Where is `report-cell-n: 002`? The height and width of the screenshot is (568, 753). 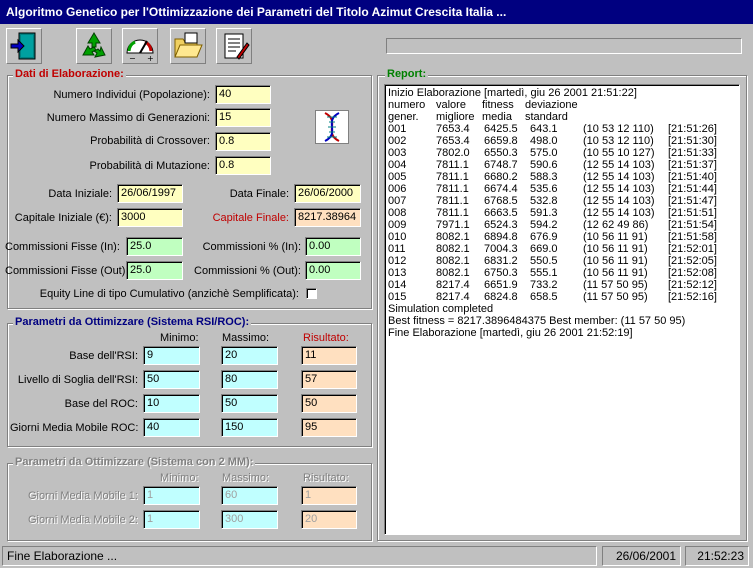 report-cell-n: 002 is located at coordinates (397, 141).